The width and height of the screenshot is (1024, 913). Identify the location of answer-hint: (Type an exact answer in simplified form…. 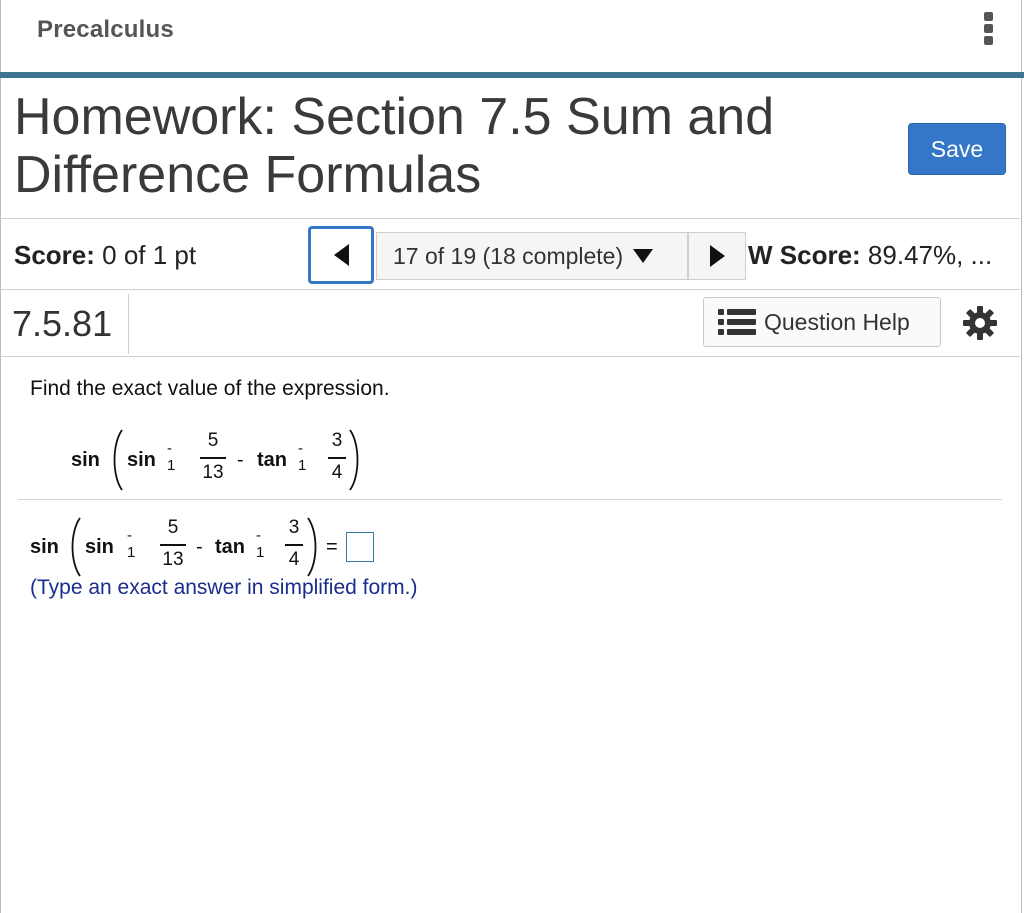
(224, 587).